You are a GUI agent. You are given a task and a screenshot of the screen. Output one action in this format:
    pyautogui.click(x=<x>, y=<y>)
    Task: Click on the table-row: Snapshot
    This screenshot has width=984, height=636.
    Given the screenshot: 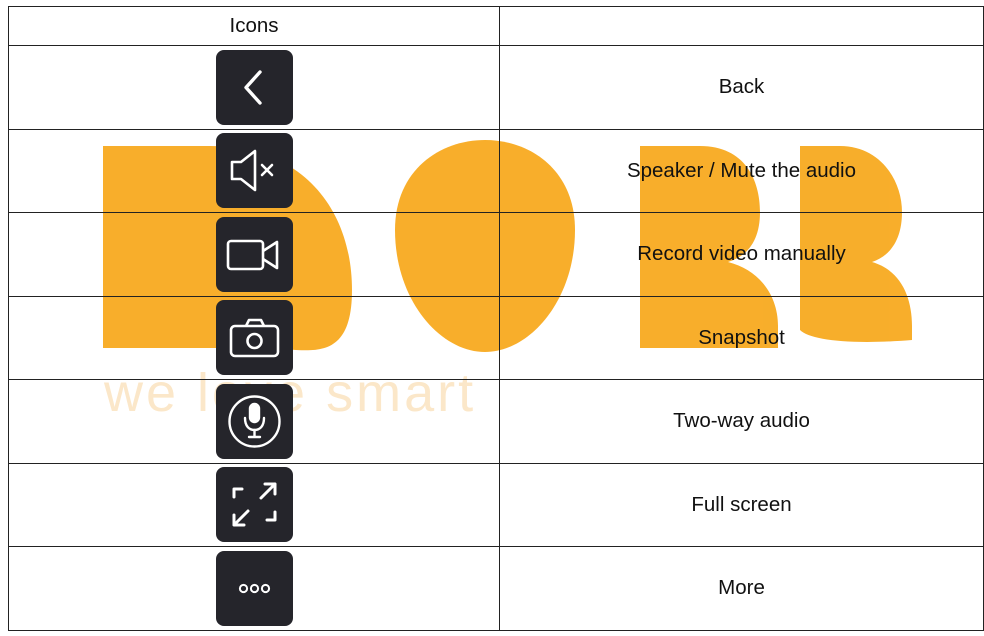 What is the action you would take?
    pyautogui.click(x=496, y=337)
    